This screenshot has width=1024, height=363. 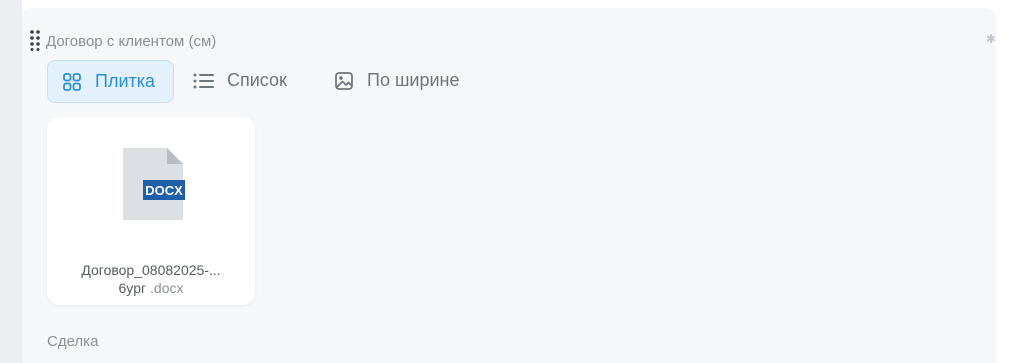 I want to click on docx-file-icon: DOCX, so click(x=154, y=184).